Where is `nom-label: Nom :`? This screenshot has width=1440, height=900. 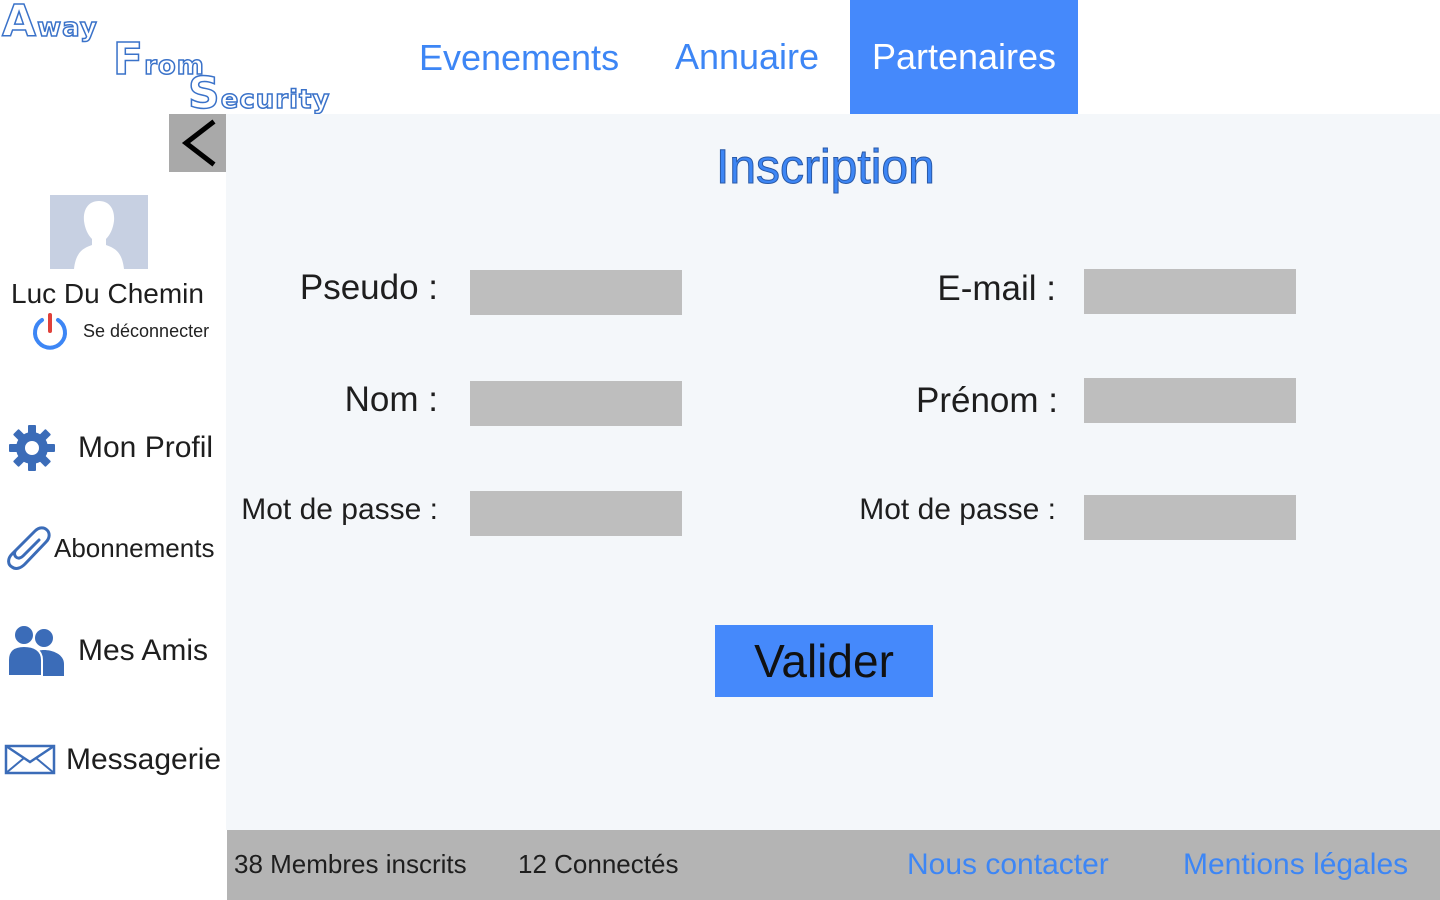 nom-label: Nom : is located at coordinates (391, 399).